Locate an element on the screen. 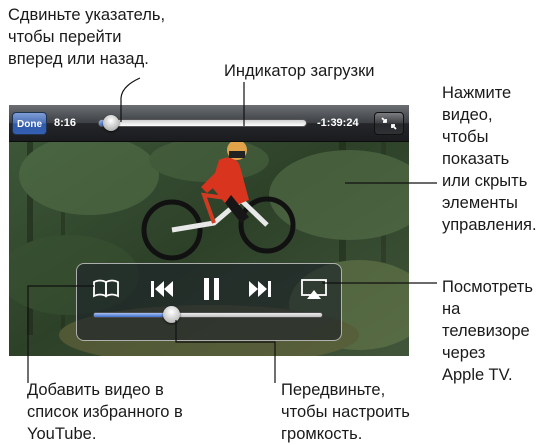  callout-line: управления. is located at coordinates (489, 225).